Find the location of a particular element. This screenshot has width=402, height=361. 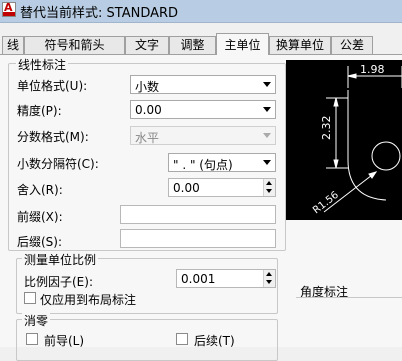

layout-only-label: 仅应用到布局标注 is located at coordinates (88, 300).